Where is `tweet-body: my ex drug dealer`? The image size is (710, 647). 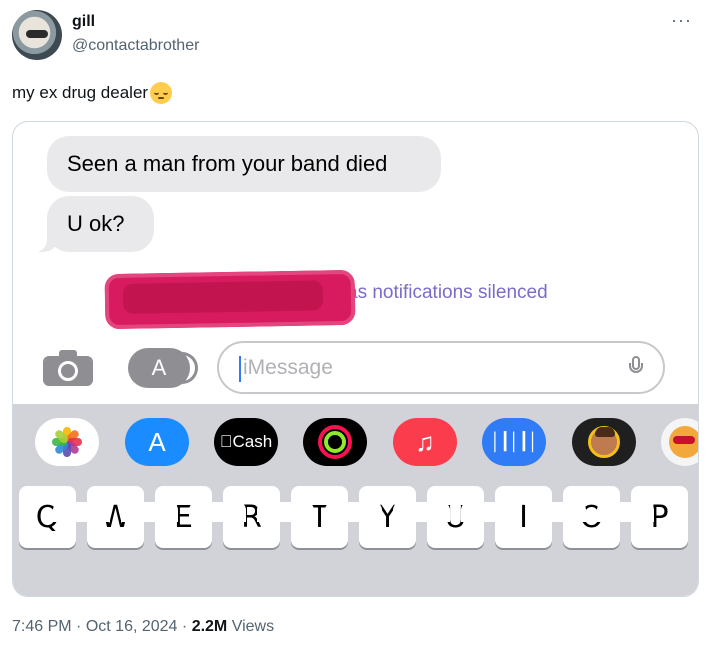
tweet-body: my ex drug dealer is located at coordinates (80, 92).